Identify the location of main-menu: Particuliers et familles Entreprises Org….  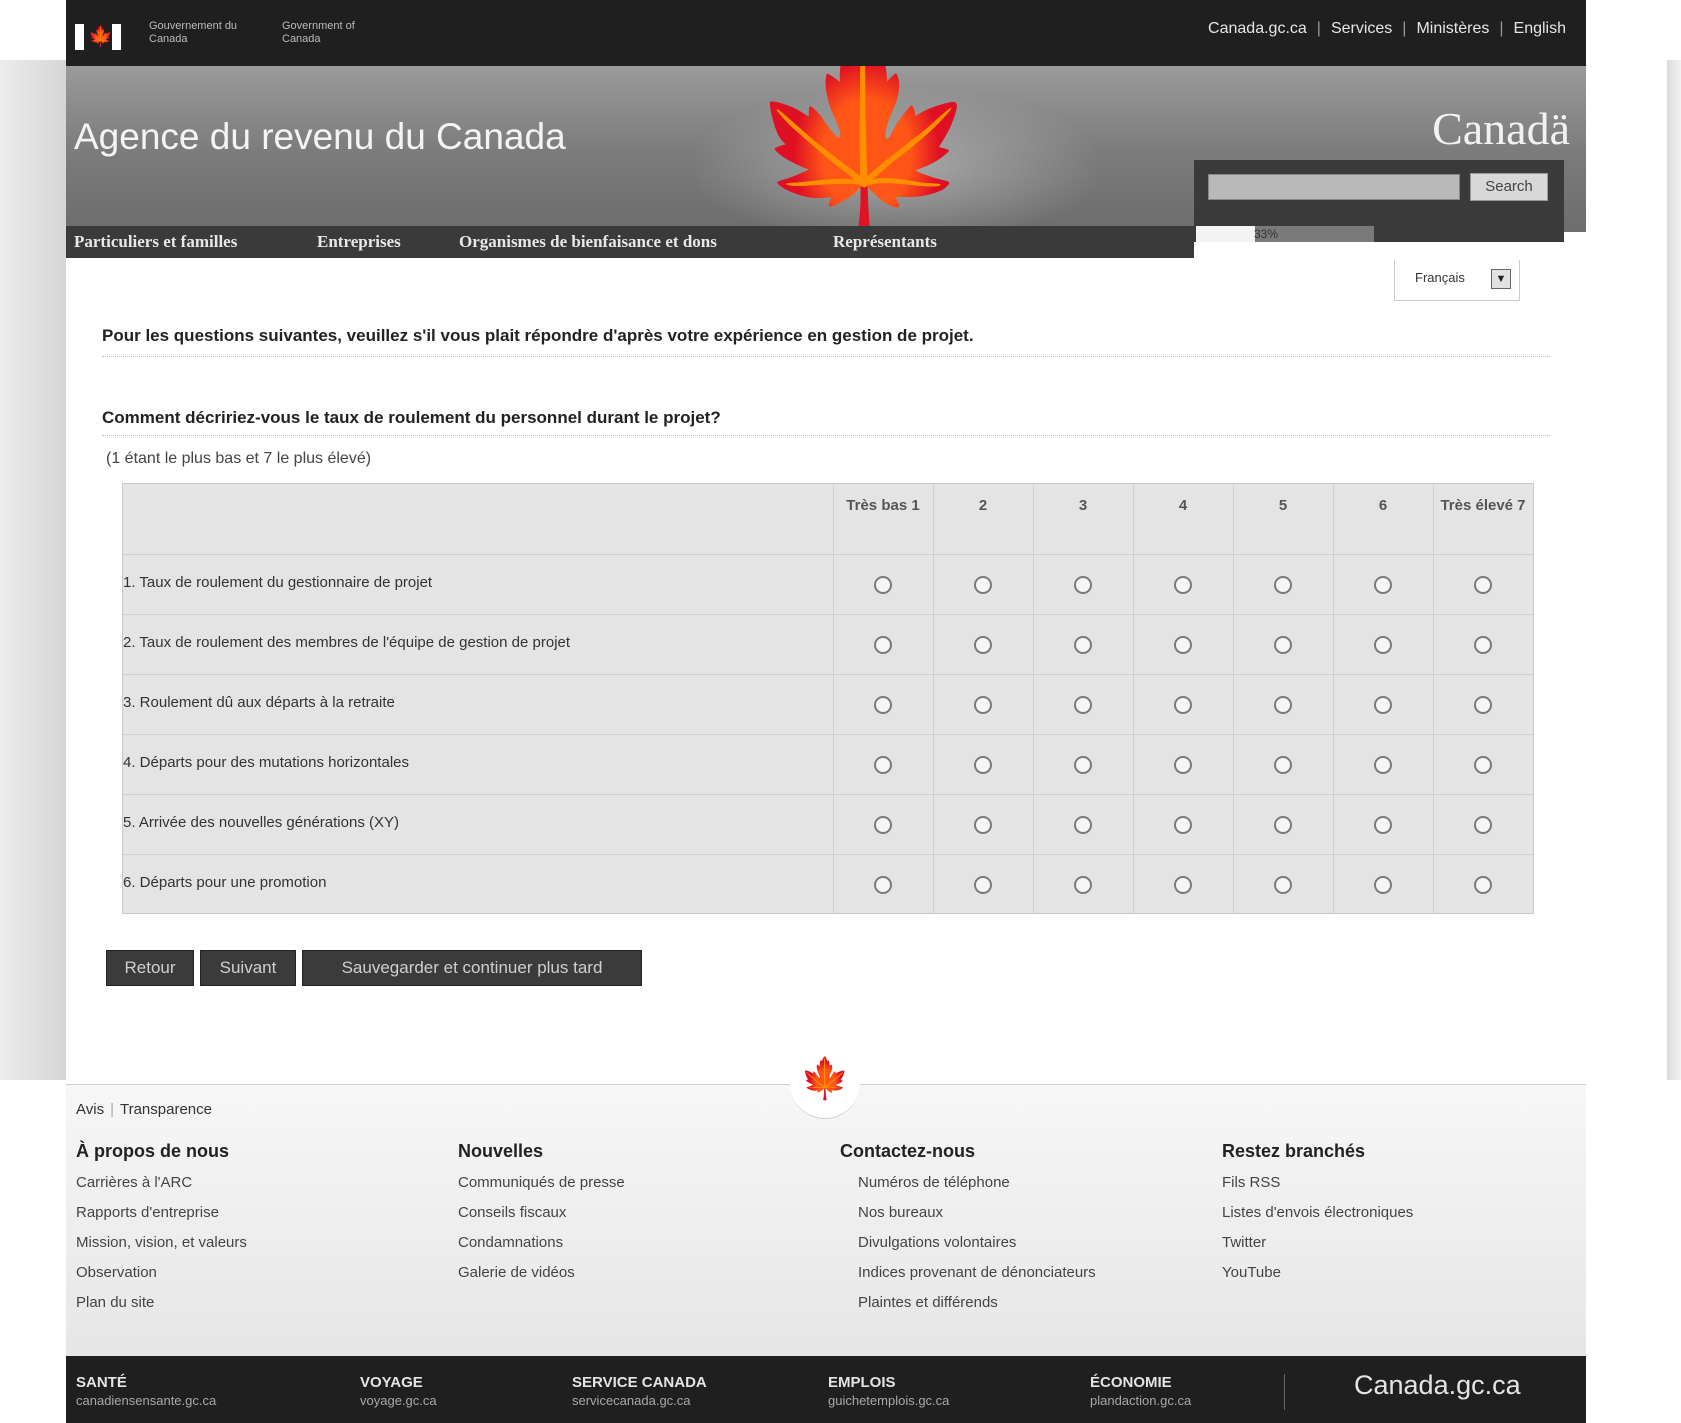
(630, 242).